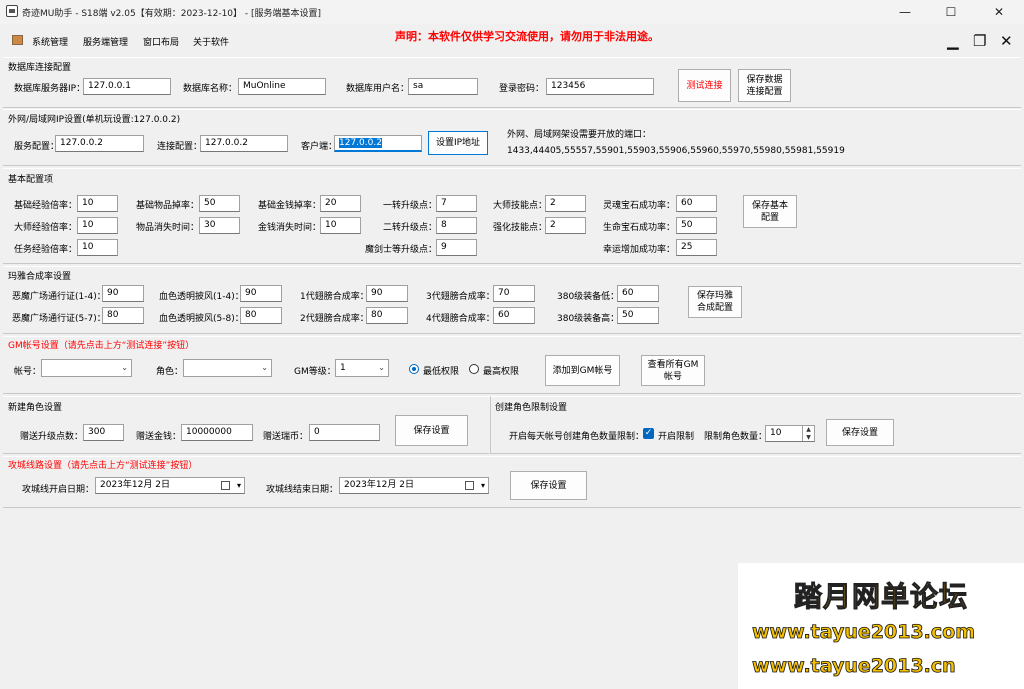 This screenshot has width=1024, height=689. Describe the element at coordinates (59, 297) in the screenshot. I see `maya-label-0: 恶魔广场通行证(1-4)：` at that location.